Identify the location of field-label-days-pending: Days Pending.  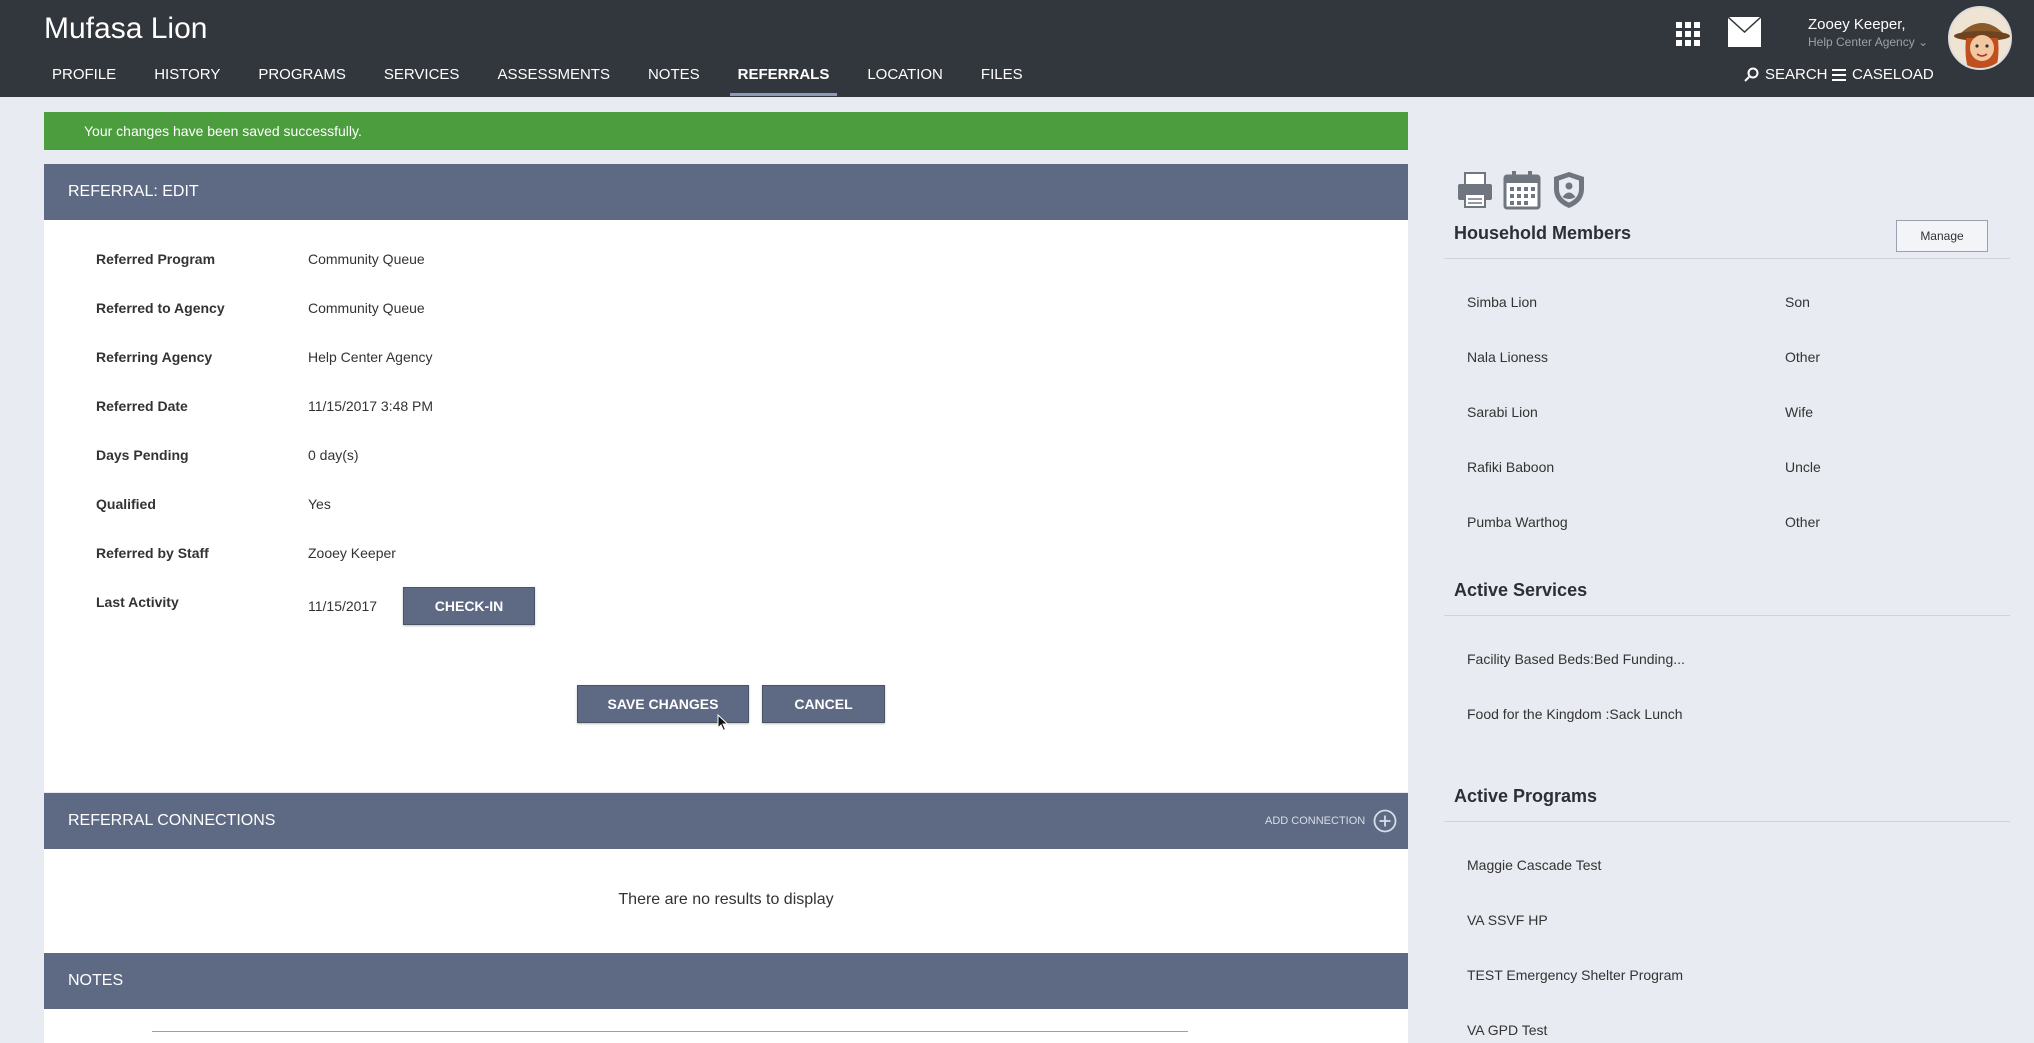
(142, 455).